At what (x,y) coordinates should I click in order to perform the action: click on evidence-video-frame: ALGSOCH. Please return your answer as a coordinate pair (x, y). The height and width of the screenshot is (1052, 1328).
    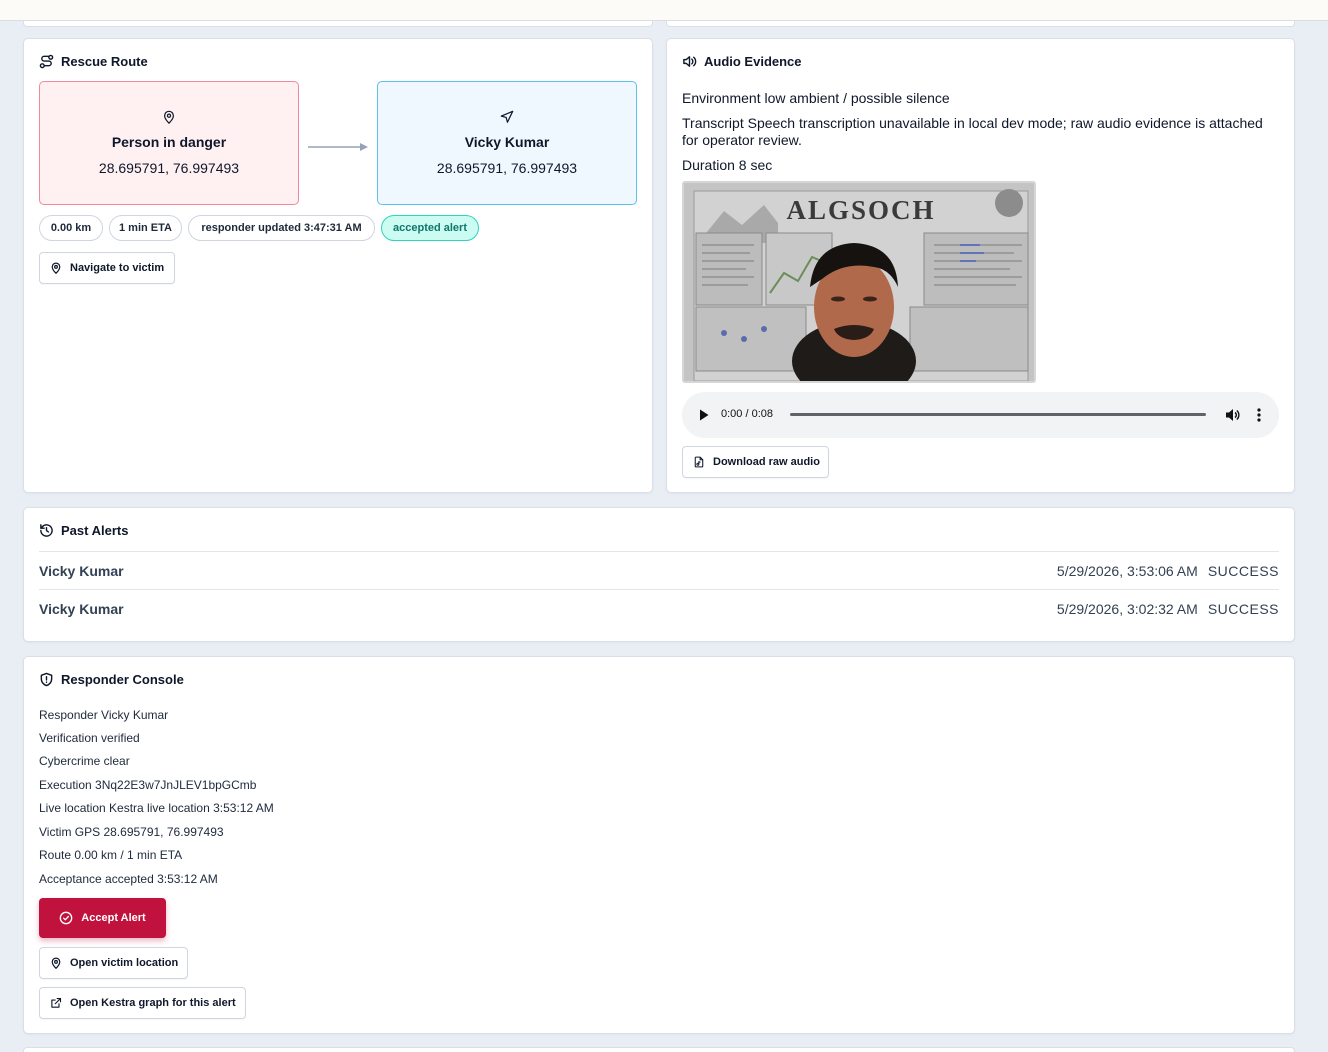
    Looking at the image, I should click on (859, 282).